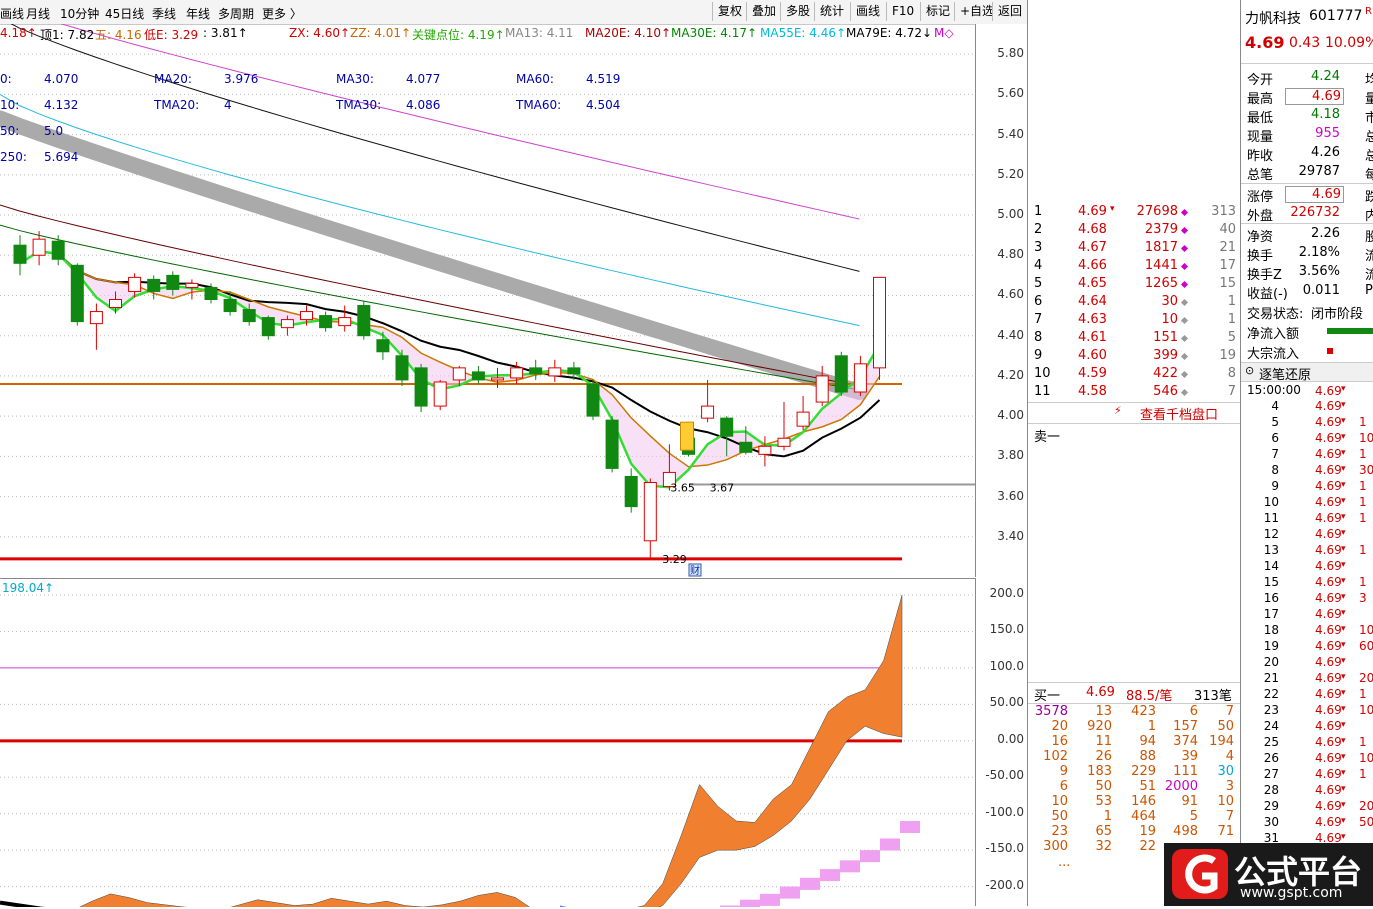  I want to click on tick-row-no: 18, so click(1271, 630).